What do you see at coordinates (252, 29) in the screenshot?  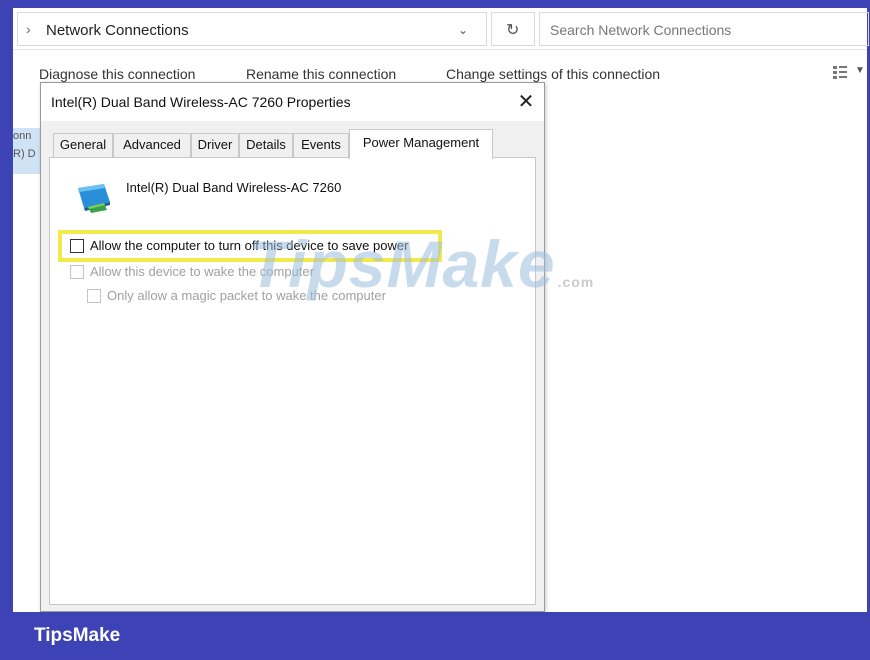 I see `address-bar: › Network Connections ⌄` at bounding box center [252, 29].